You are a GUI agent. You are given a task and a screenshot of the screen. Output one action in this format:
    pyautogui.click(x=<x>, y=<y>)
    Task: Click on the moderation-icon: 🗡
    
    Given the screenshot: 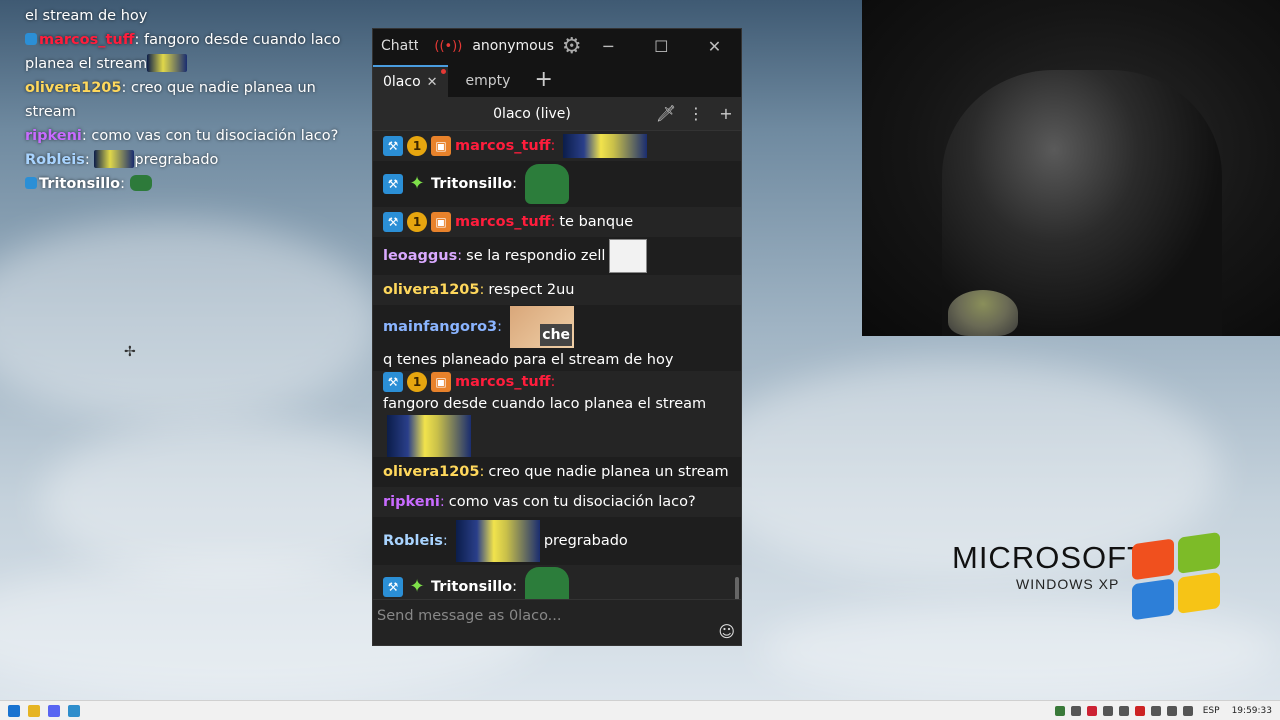 What is the action you would take?
    pyautogui.click(x=666, y=113)
    